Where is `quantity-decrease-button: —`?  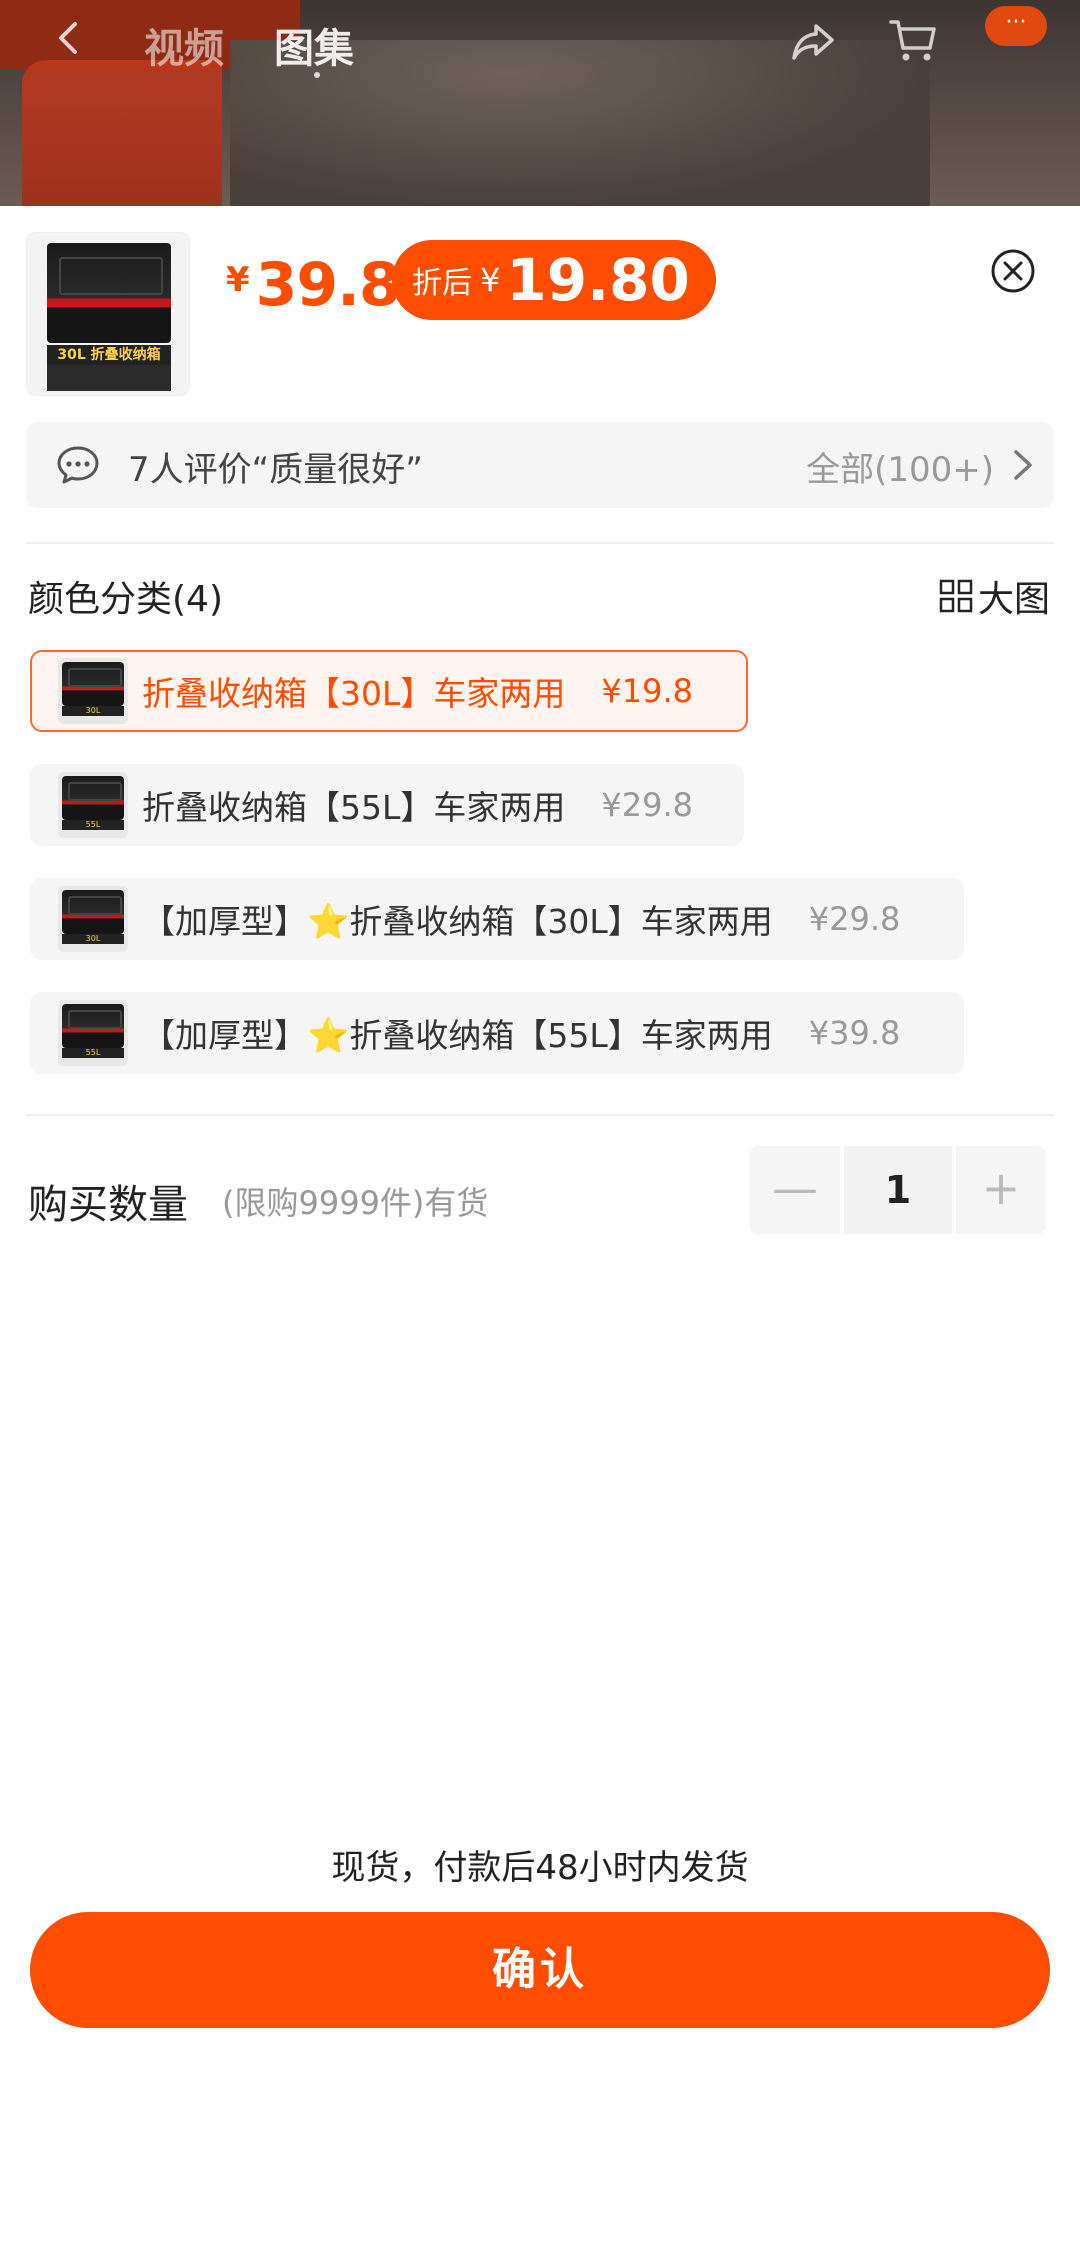
quantity-decrease-button: — is located at coordinates (795, 1190).